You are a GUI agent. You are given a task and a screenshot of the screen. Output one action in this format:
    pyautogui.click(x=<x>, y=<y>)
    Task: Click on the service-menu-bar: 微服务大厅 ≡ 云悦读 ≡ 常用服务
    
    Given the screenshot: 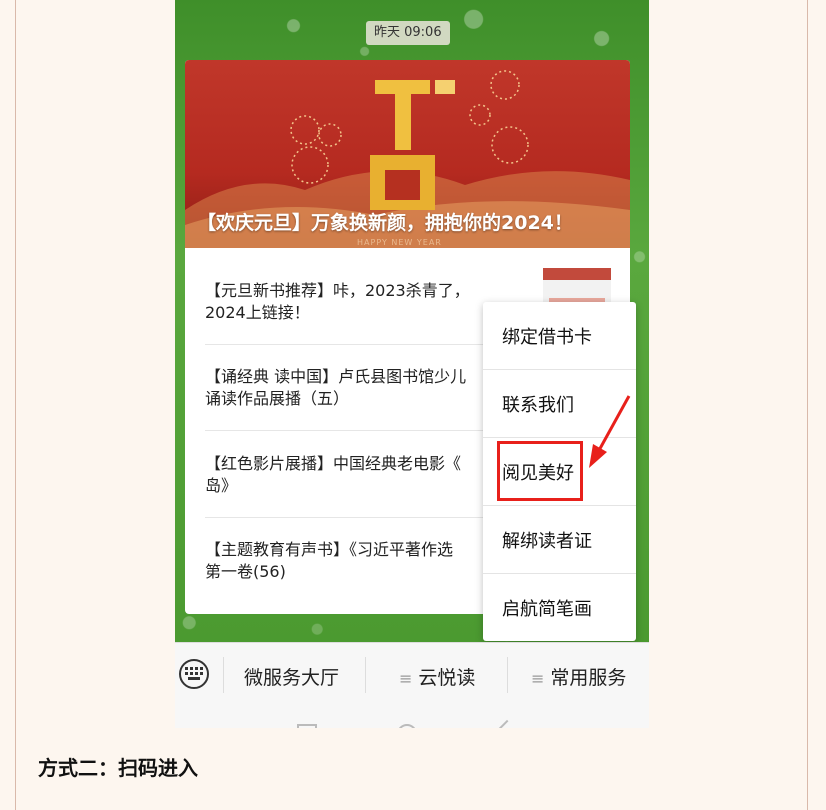 What is the action you would take?
    pyautogui.click(x=412, y=675)
    